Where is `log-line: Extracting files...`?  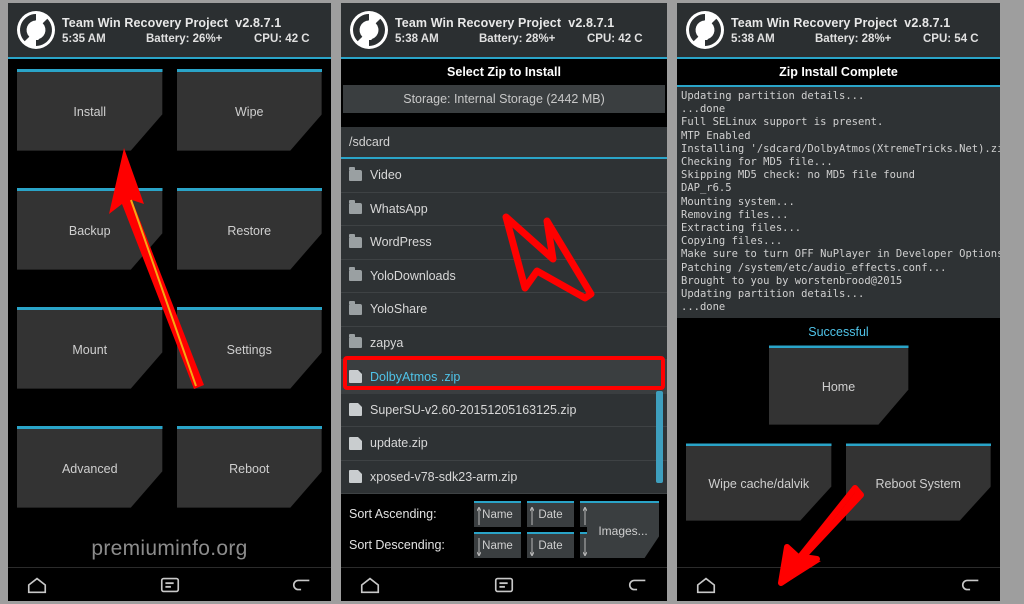 log-line: Extracting files... is located at coordinates (741, 228).